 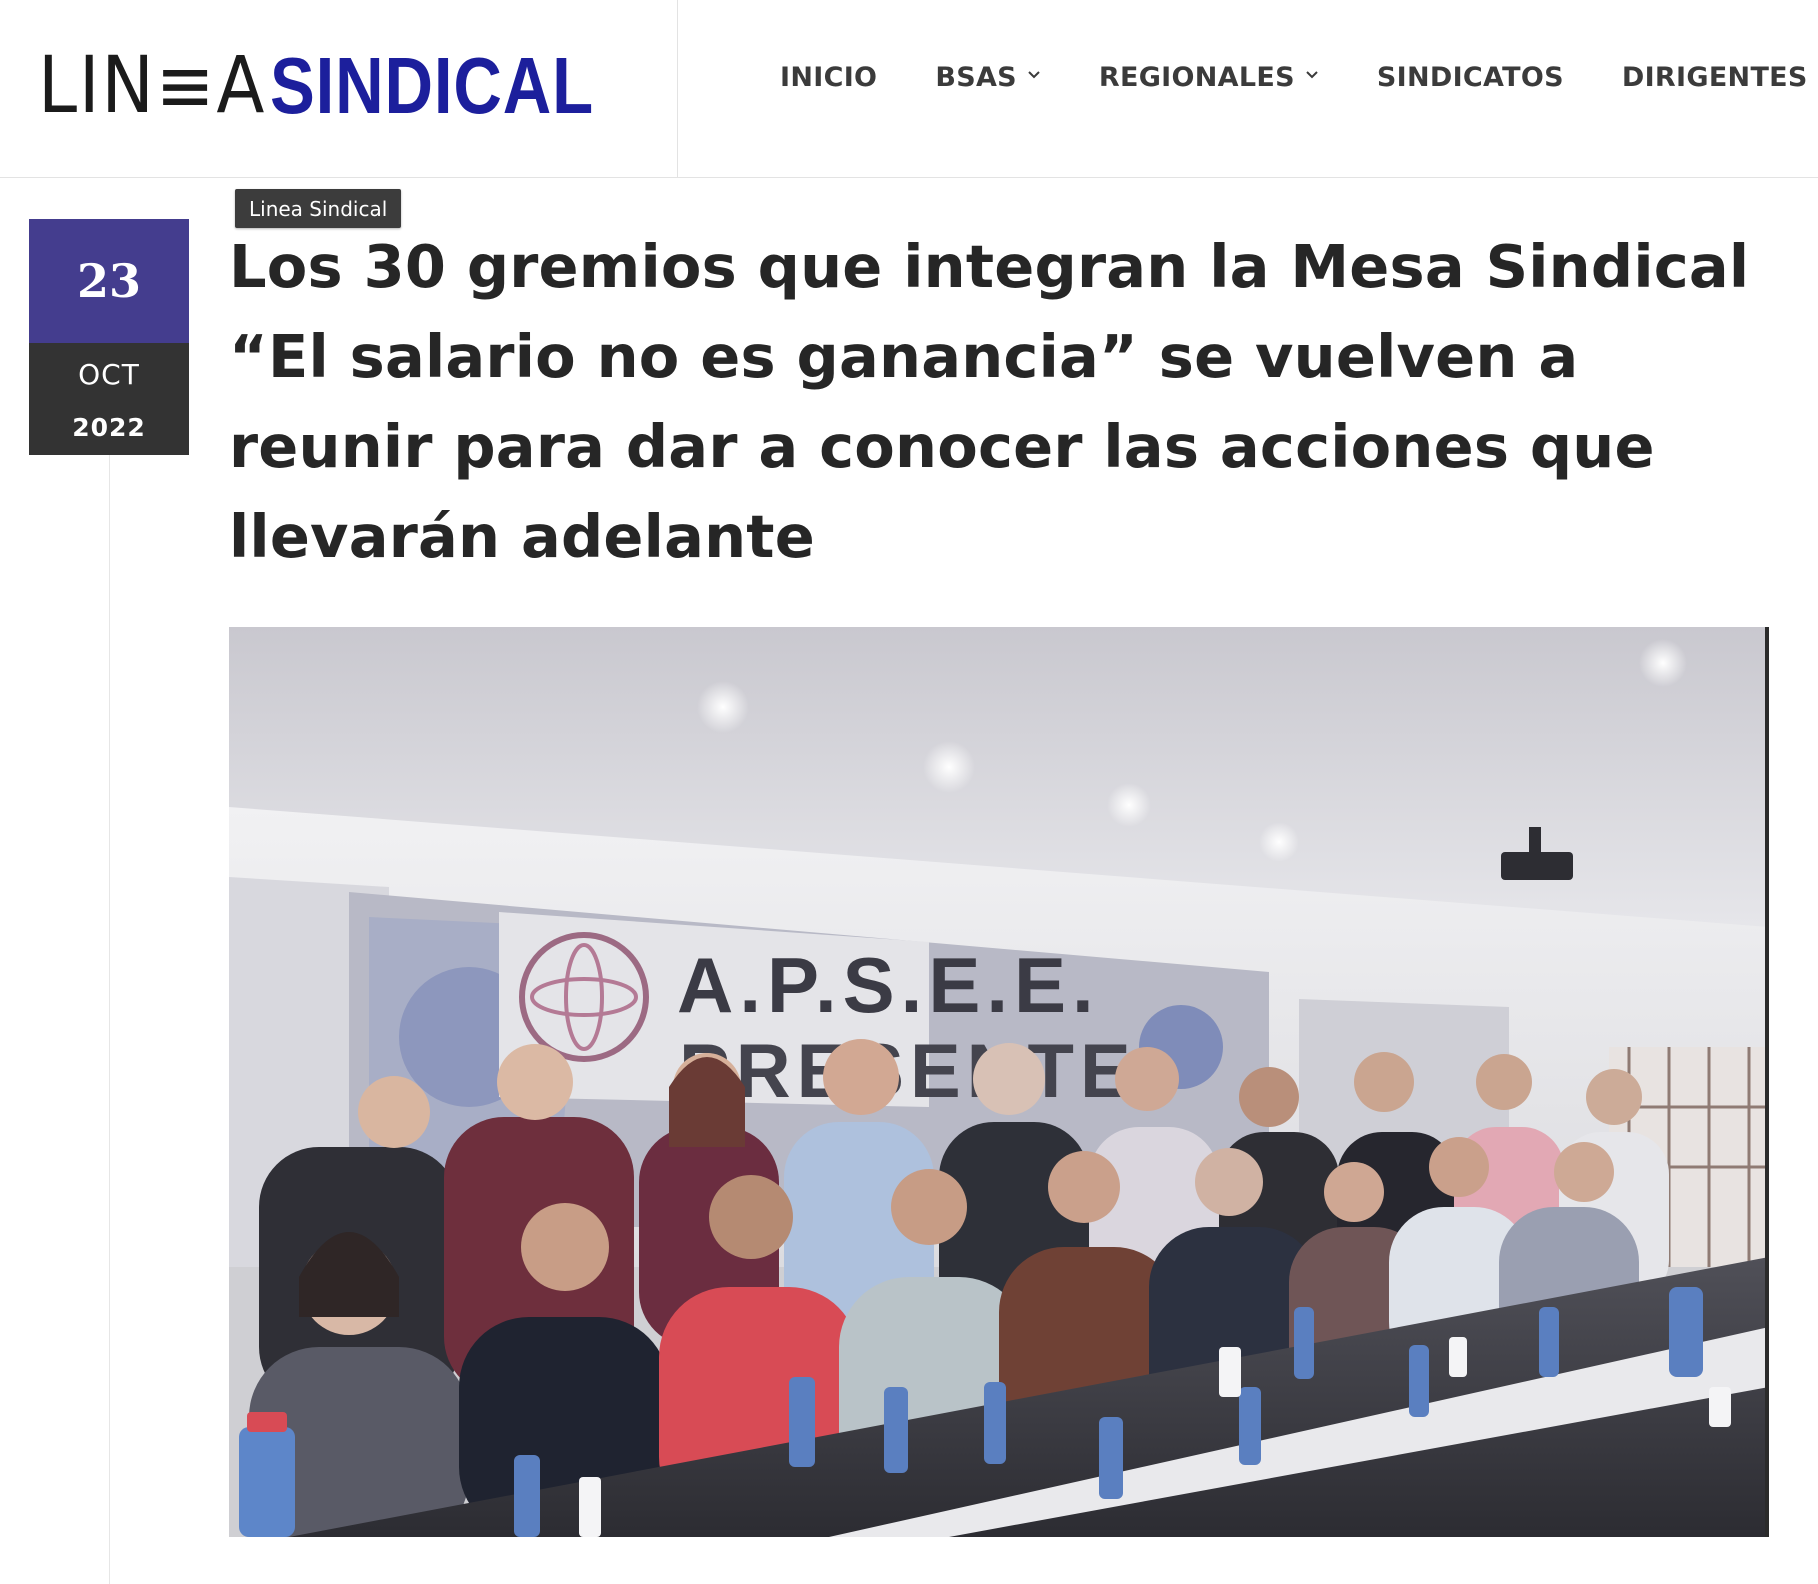 I want to click on article-divider-line, so click(x=109, y=1019).